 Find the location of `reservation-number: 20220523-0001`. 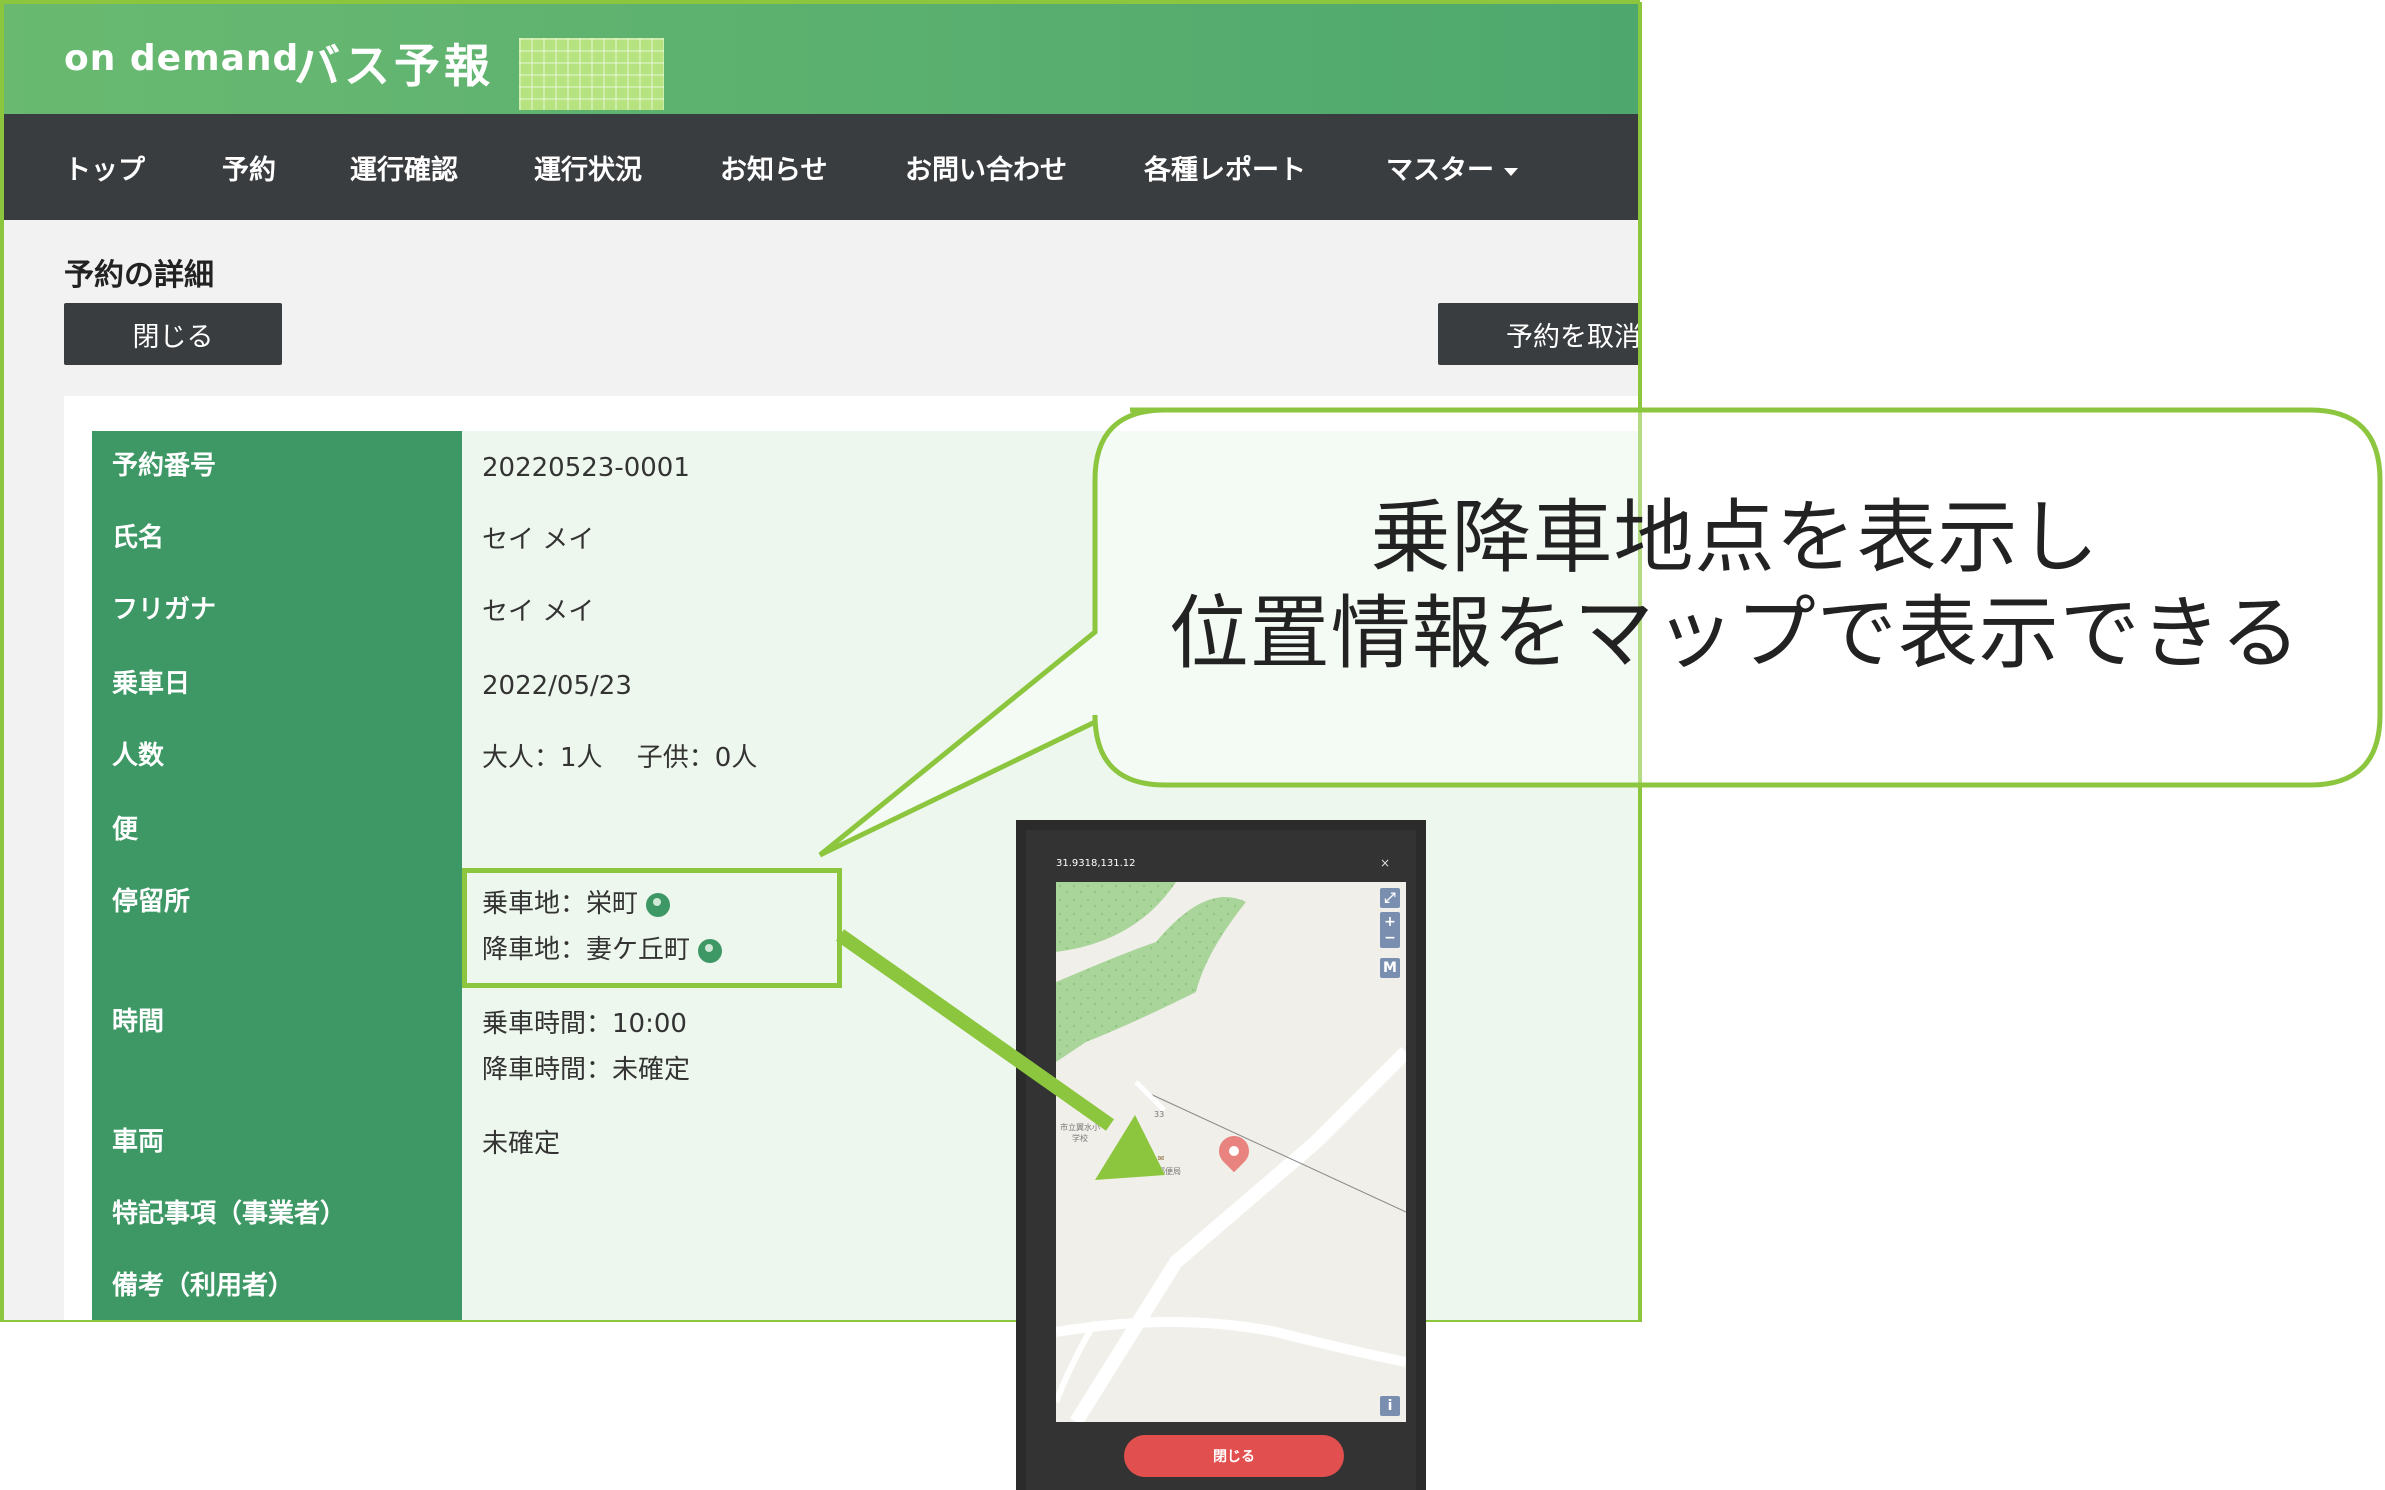

reservation-number: 20220523-0001 is located at coordinates (586, 468).